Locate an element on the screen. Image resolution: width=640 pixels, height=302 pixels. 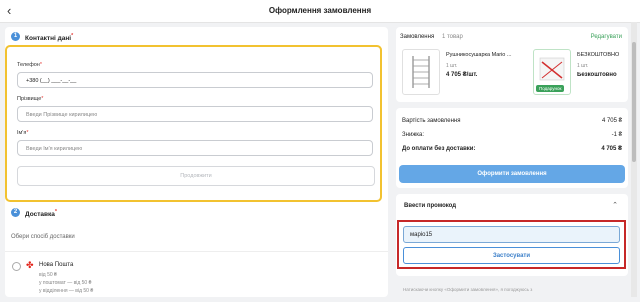
surname-required-mark: * is located at coordinates (42, 99).